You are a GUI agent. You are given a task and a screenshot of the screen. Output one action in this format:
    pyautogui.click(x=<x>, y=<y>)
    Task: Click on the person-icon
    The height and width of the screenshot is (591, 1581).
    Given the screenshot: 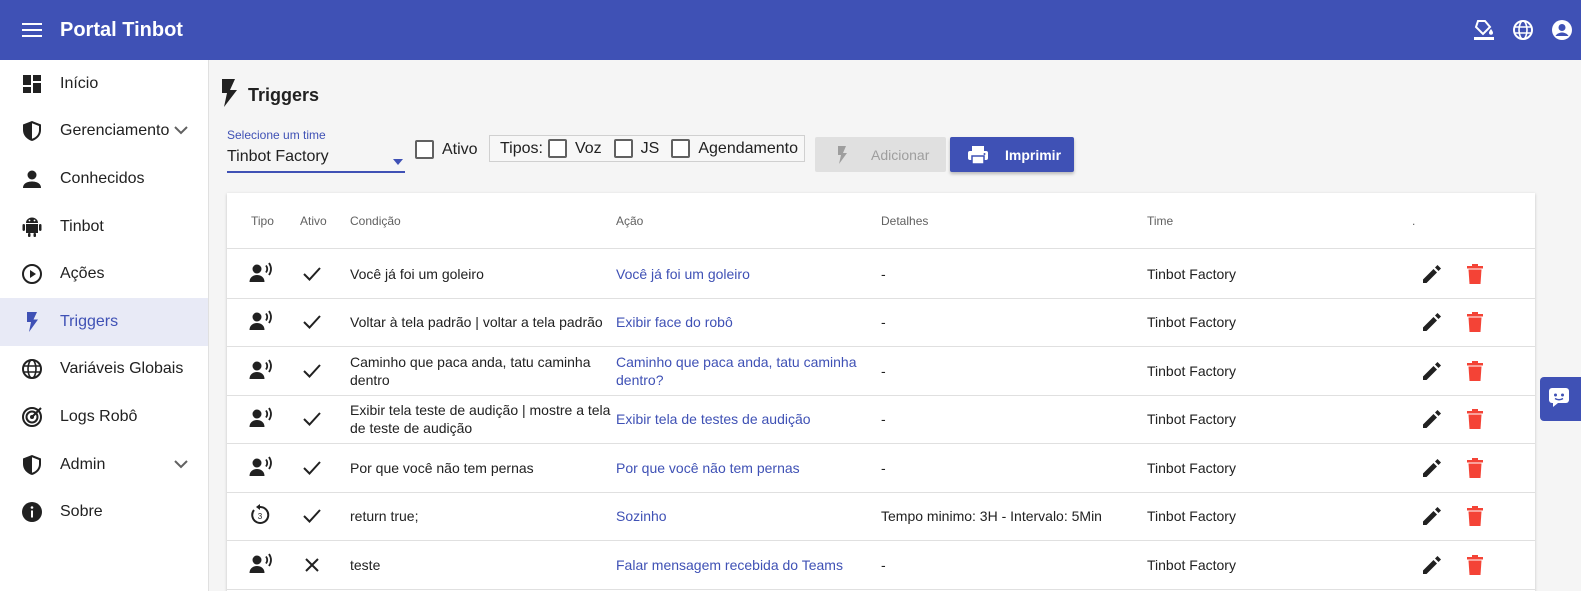 What is the action you would take?
    pyautogui.click(x=32, y=179)
    